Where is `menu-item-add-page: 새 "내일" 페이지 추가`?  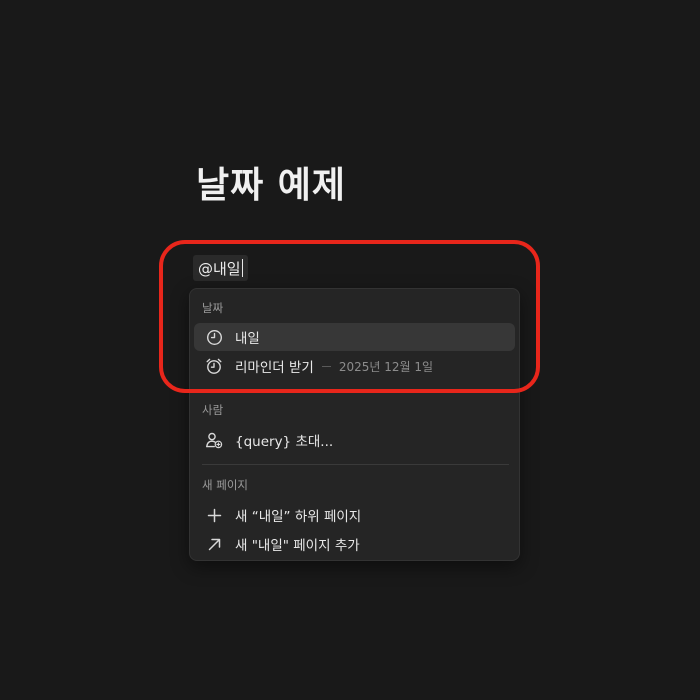
menu-item-add-page: 새 "내일" 페이지 추가 is located at coordinates (354, 544).